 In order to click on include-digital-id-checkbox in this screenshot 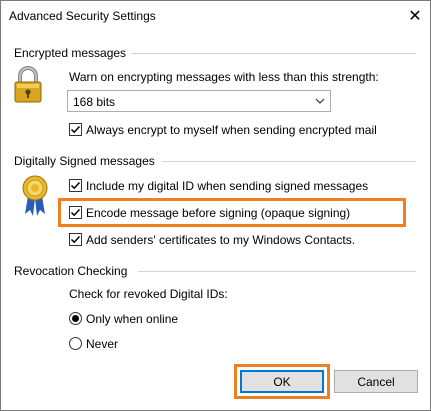, I will do `click(75, 185)`.